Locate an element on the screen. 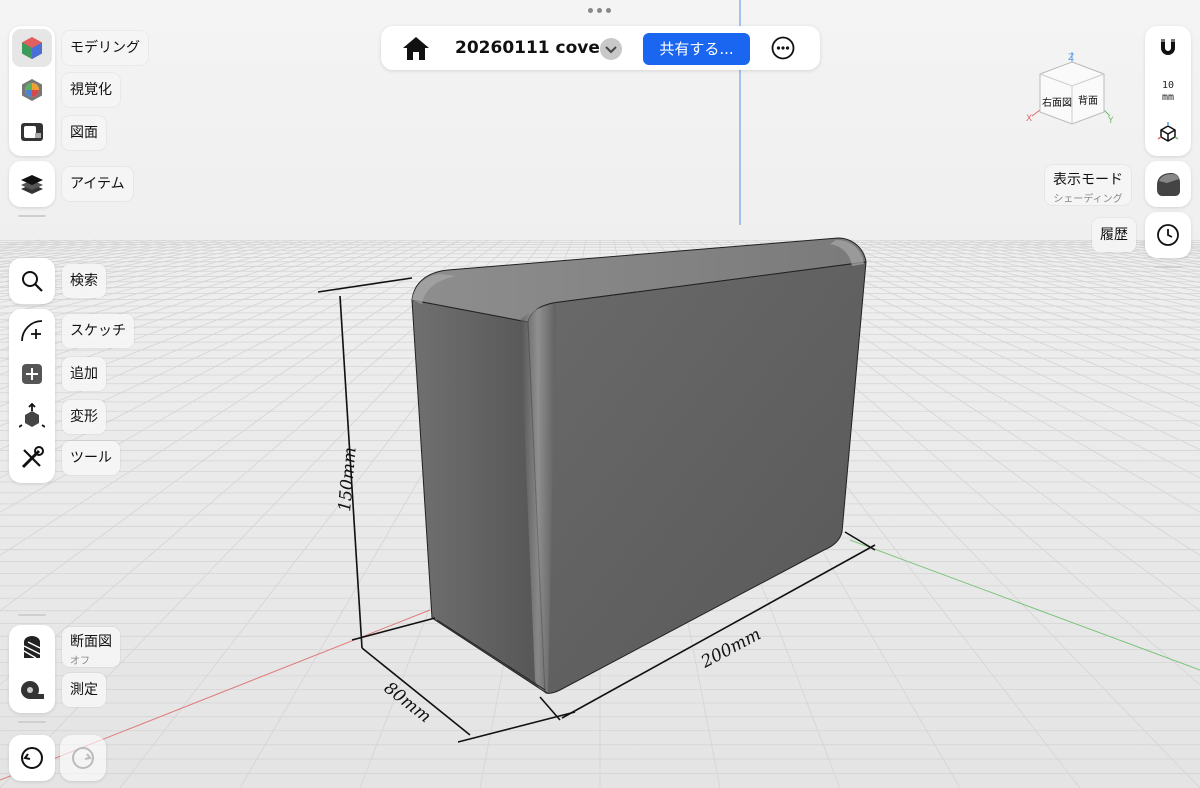 This screenshot has height=788, width=1200. section-view-state: オフ is located at coordinates (80, 661).